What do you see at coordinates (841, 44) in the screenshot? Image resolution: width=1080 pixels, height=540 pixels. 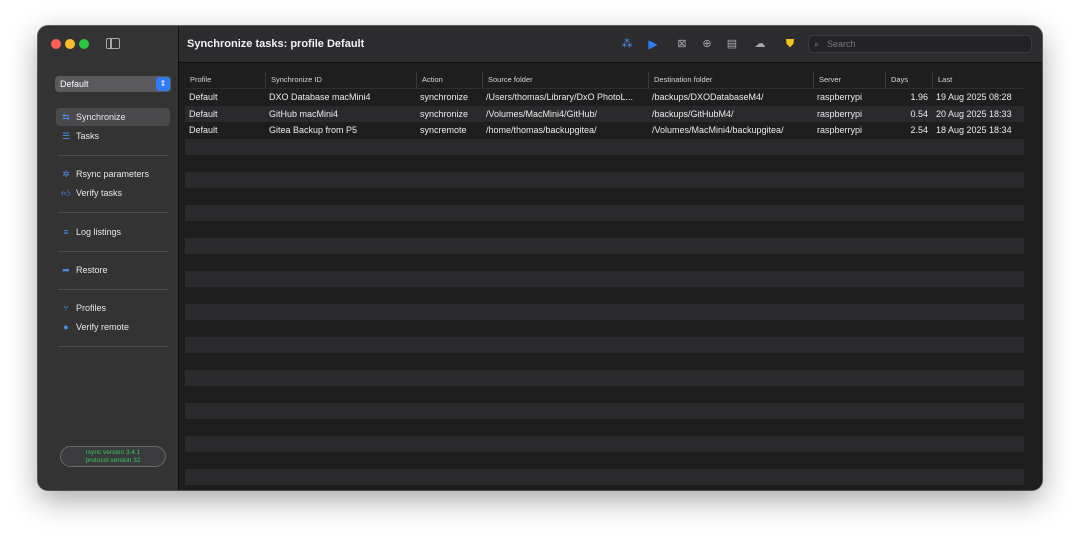 I see `search-placeholder: Search` at bounding box center [841, 44].